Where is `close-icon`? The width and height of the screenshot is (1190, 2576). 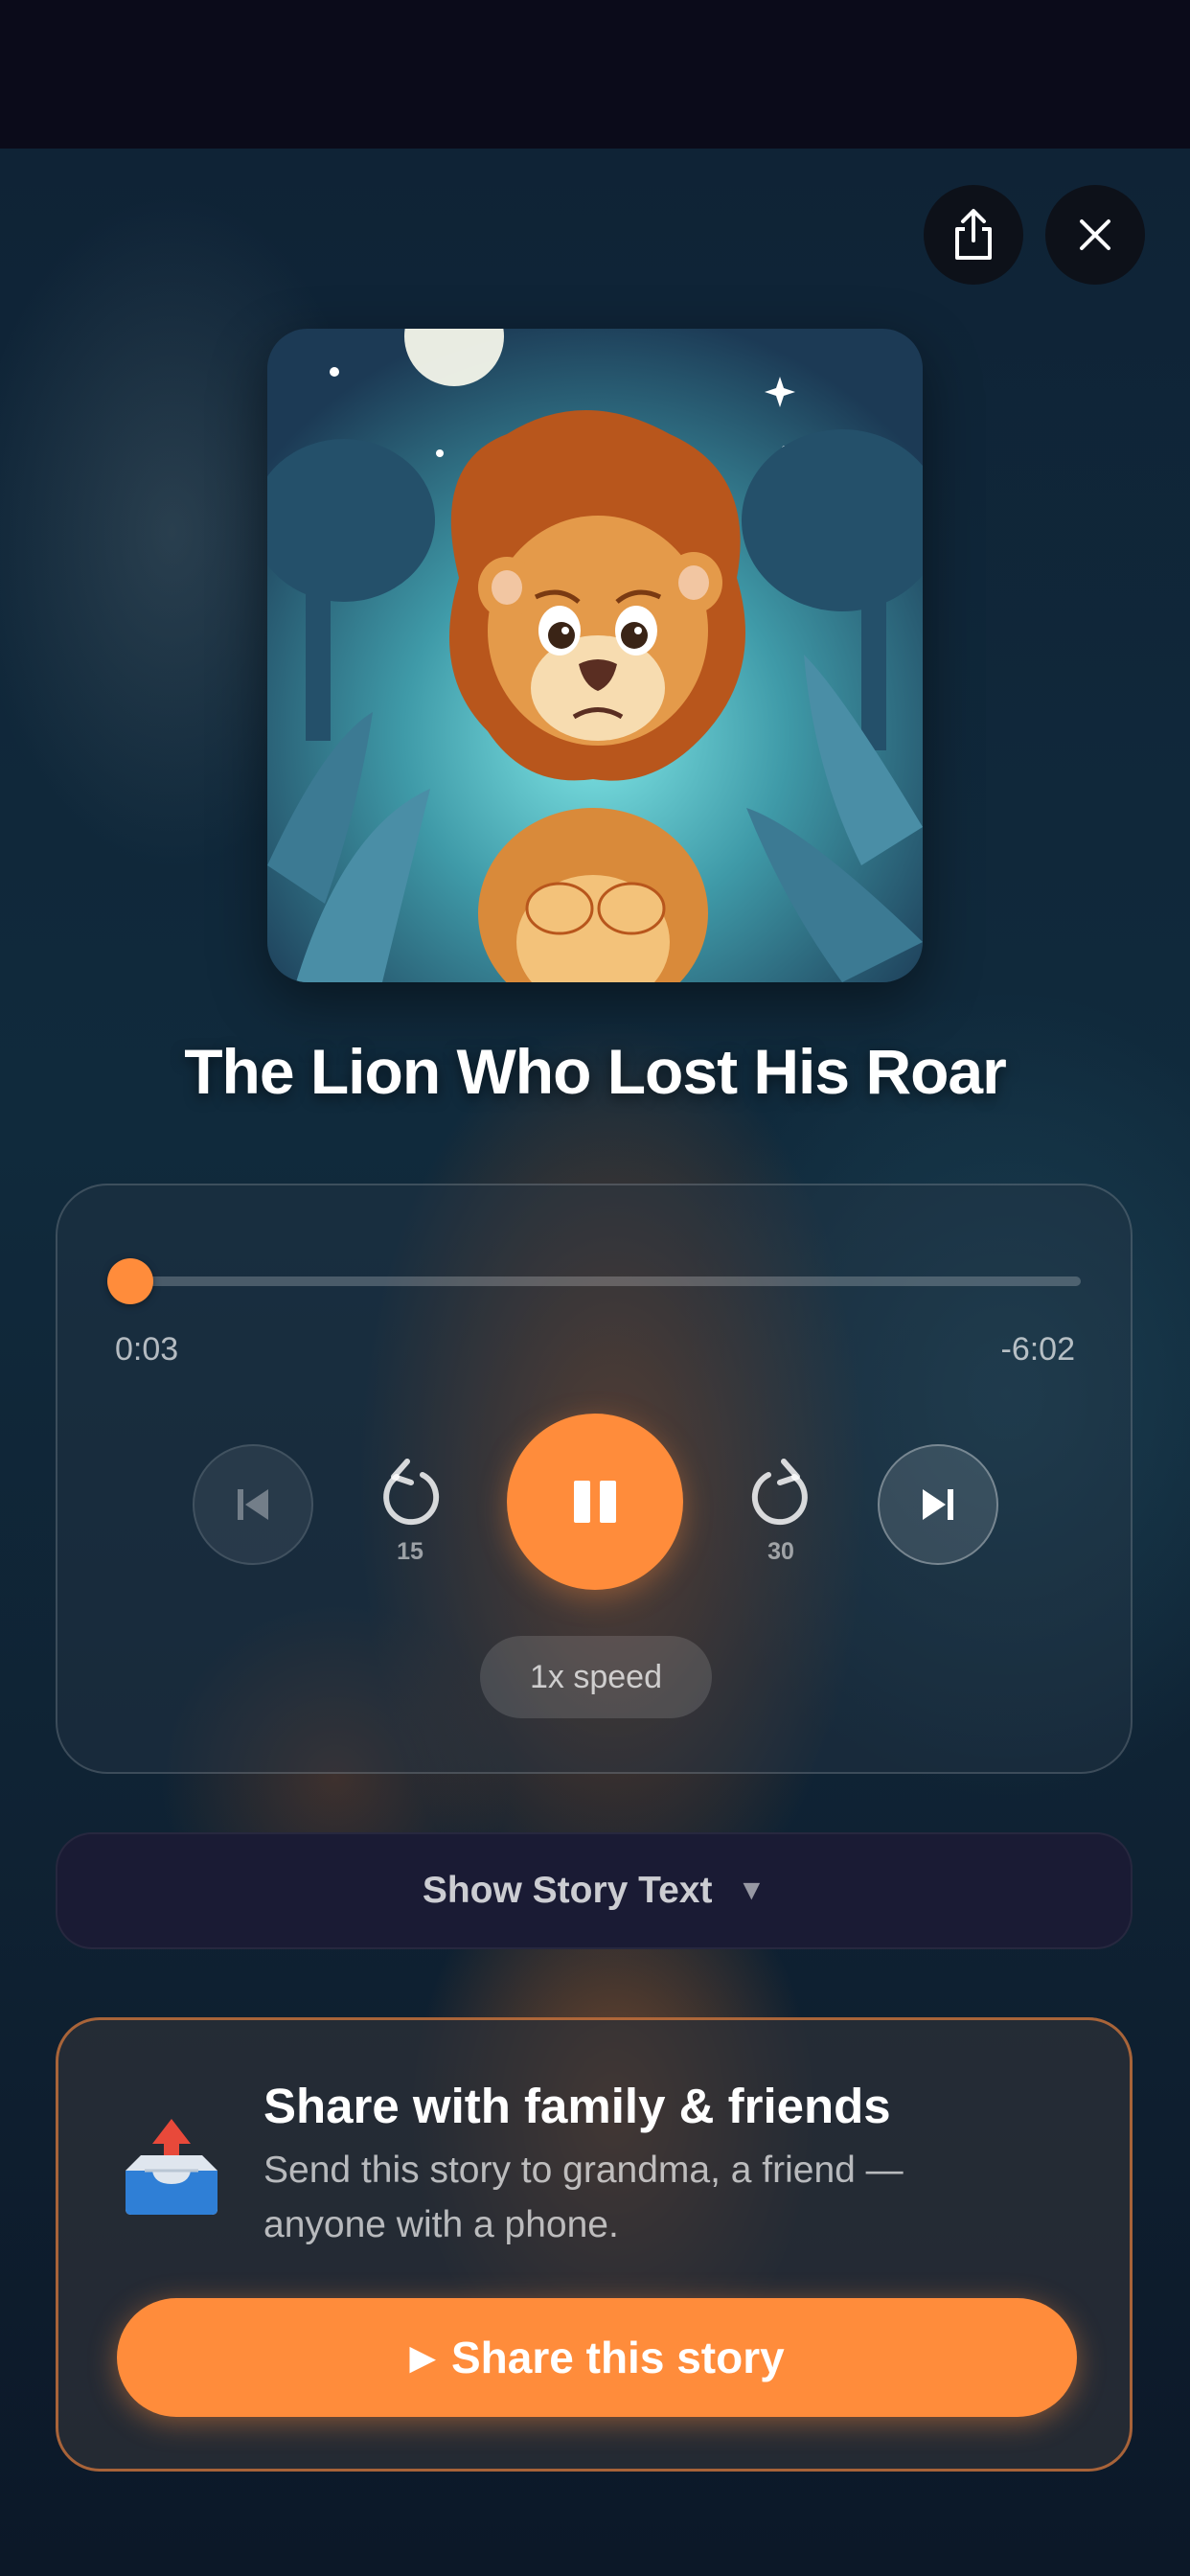 close-icon is located at coordinates (1095, 234).